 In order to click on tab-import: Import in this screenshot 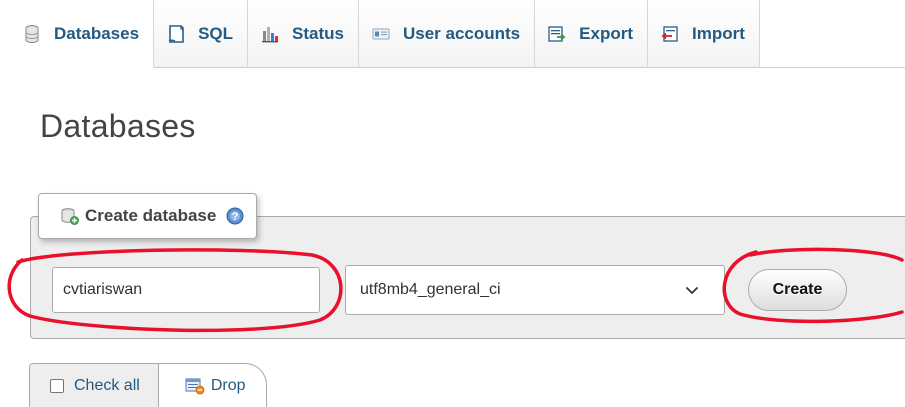, I will do `click(704, 33)`.